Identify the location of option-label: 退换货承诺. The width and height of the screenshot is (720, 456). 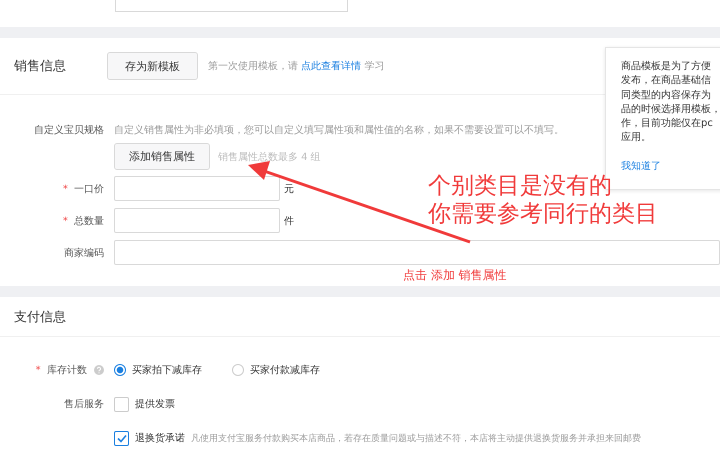
(160, 438).